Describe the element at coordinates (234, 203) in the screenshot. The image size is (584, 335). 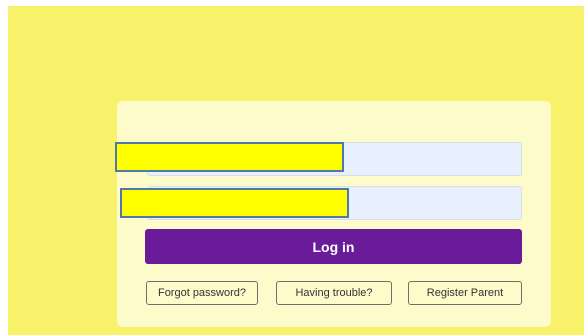
I see `password-redaction` at that location.